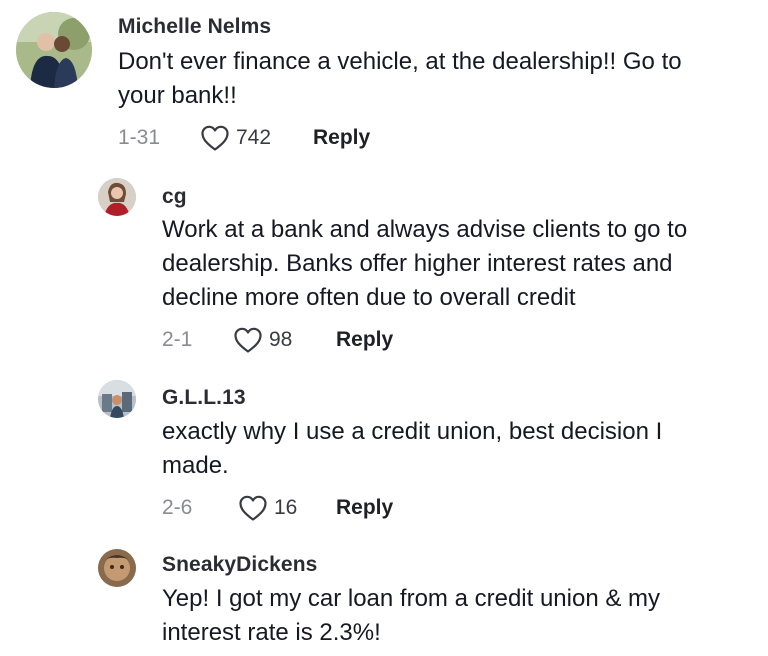  I want to click on comment-meta: 1-31 742 Reply, so click(268, 138).